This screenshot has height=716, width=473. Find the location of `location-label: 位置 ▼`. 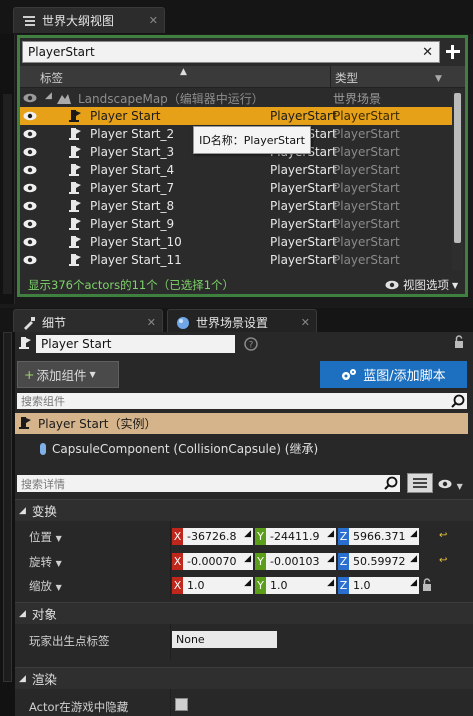

location-label: 位置 ▼ is located at coordinates (45, 537).